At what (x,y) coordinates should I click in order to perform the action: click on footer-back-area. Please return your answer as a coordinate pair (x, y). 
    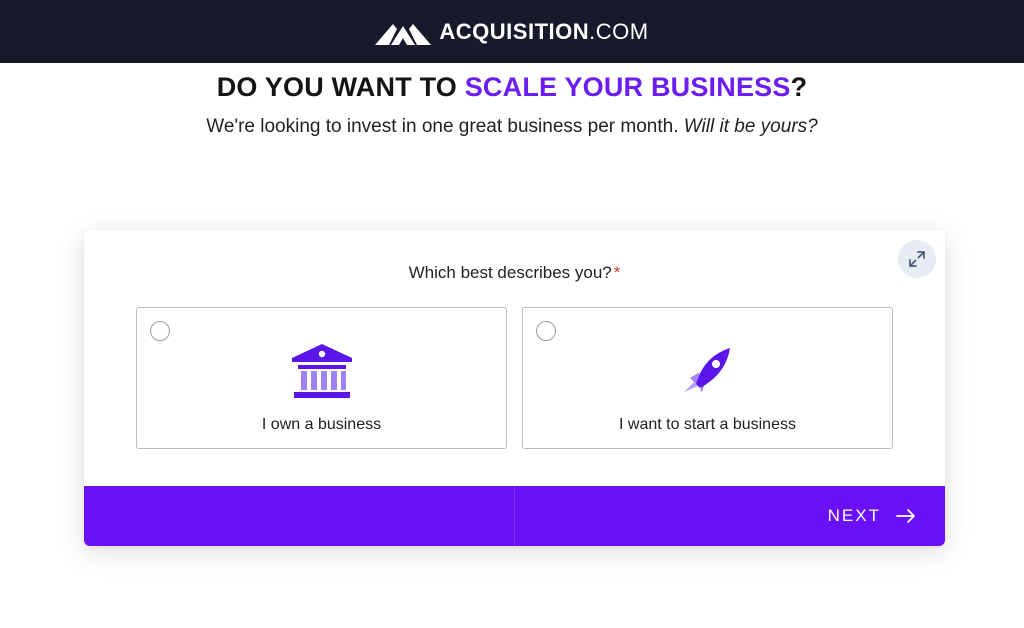
    Looking at the image, I should click on (299, 516).